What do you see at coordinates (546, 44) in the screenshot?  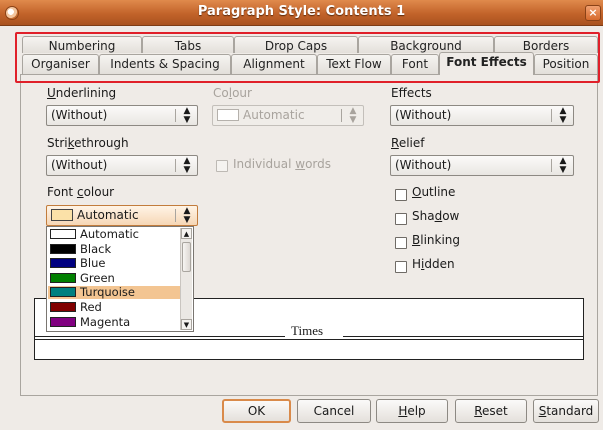 I see `tab-borders: Borders` at bounding box center [546, 44].